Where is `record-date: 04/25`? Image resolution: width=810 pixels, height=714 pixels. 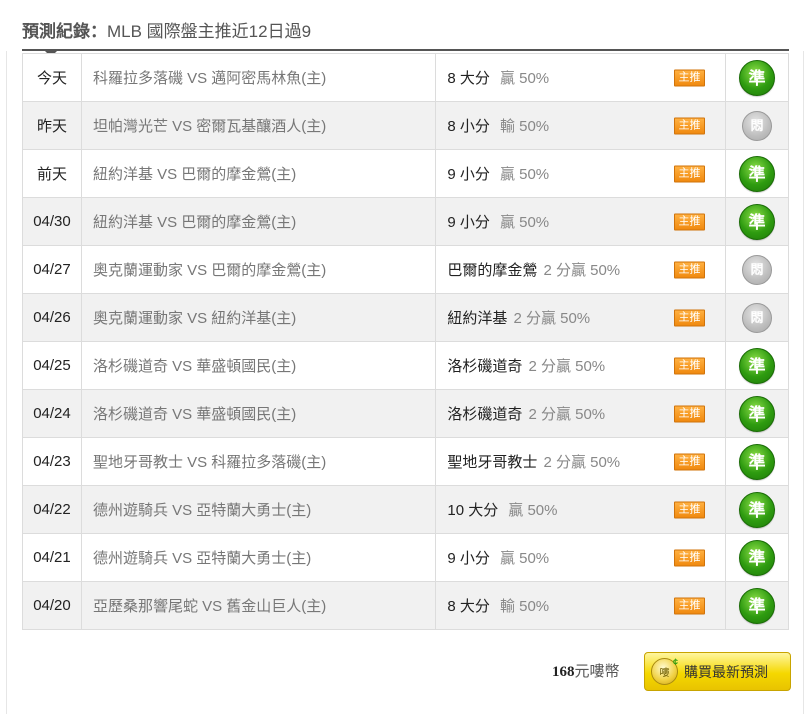 record-date: 04/25 is located at coordinates (52, 365).